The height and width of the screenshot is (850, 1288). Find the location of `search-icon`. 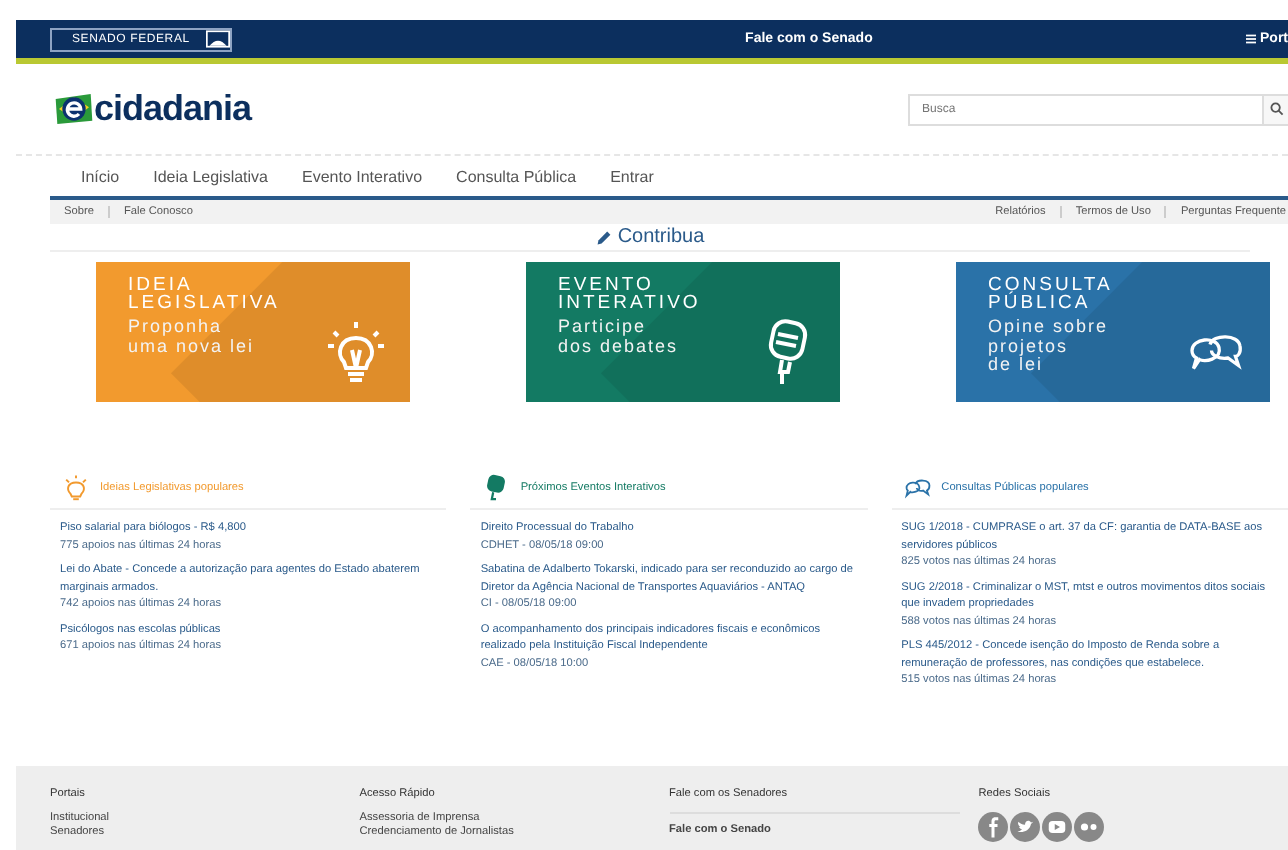

search-icon is located at coordinates (1277, 109).